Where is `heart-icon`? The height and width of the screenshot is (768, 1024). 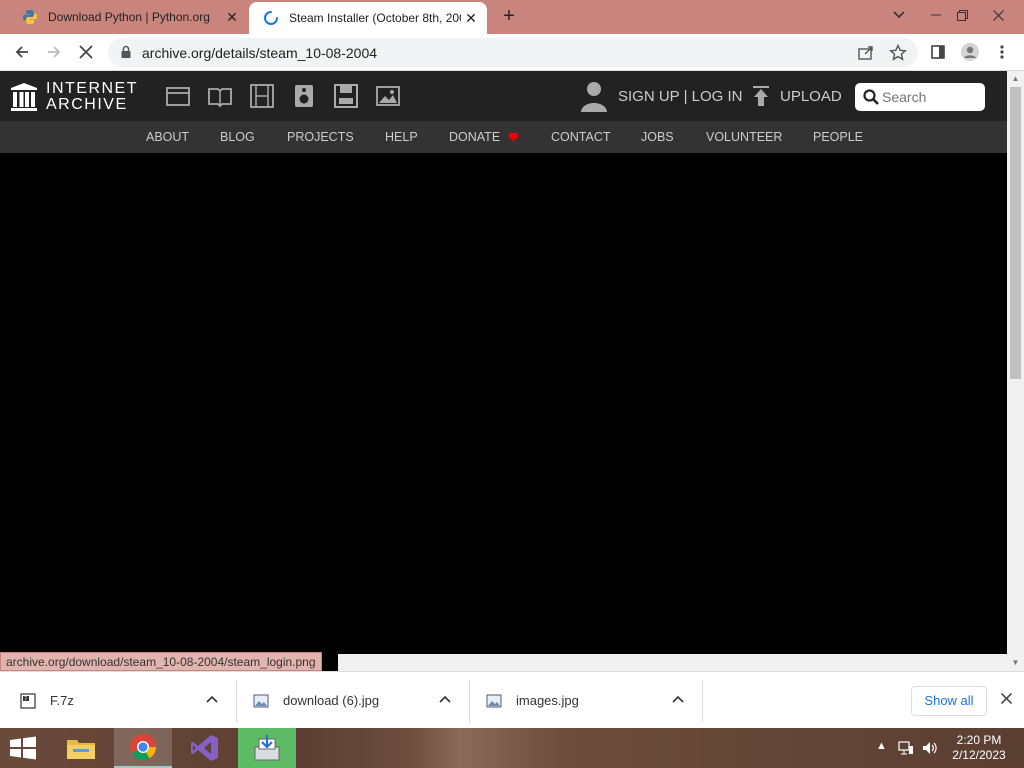
heart-icon is located at coordinates (513, 137).